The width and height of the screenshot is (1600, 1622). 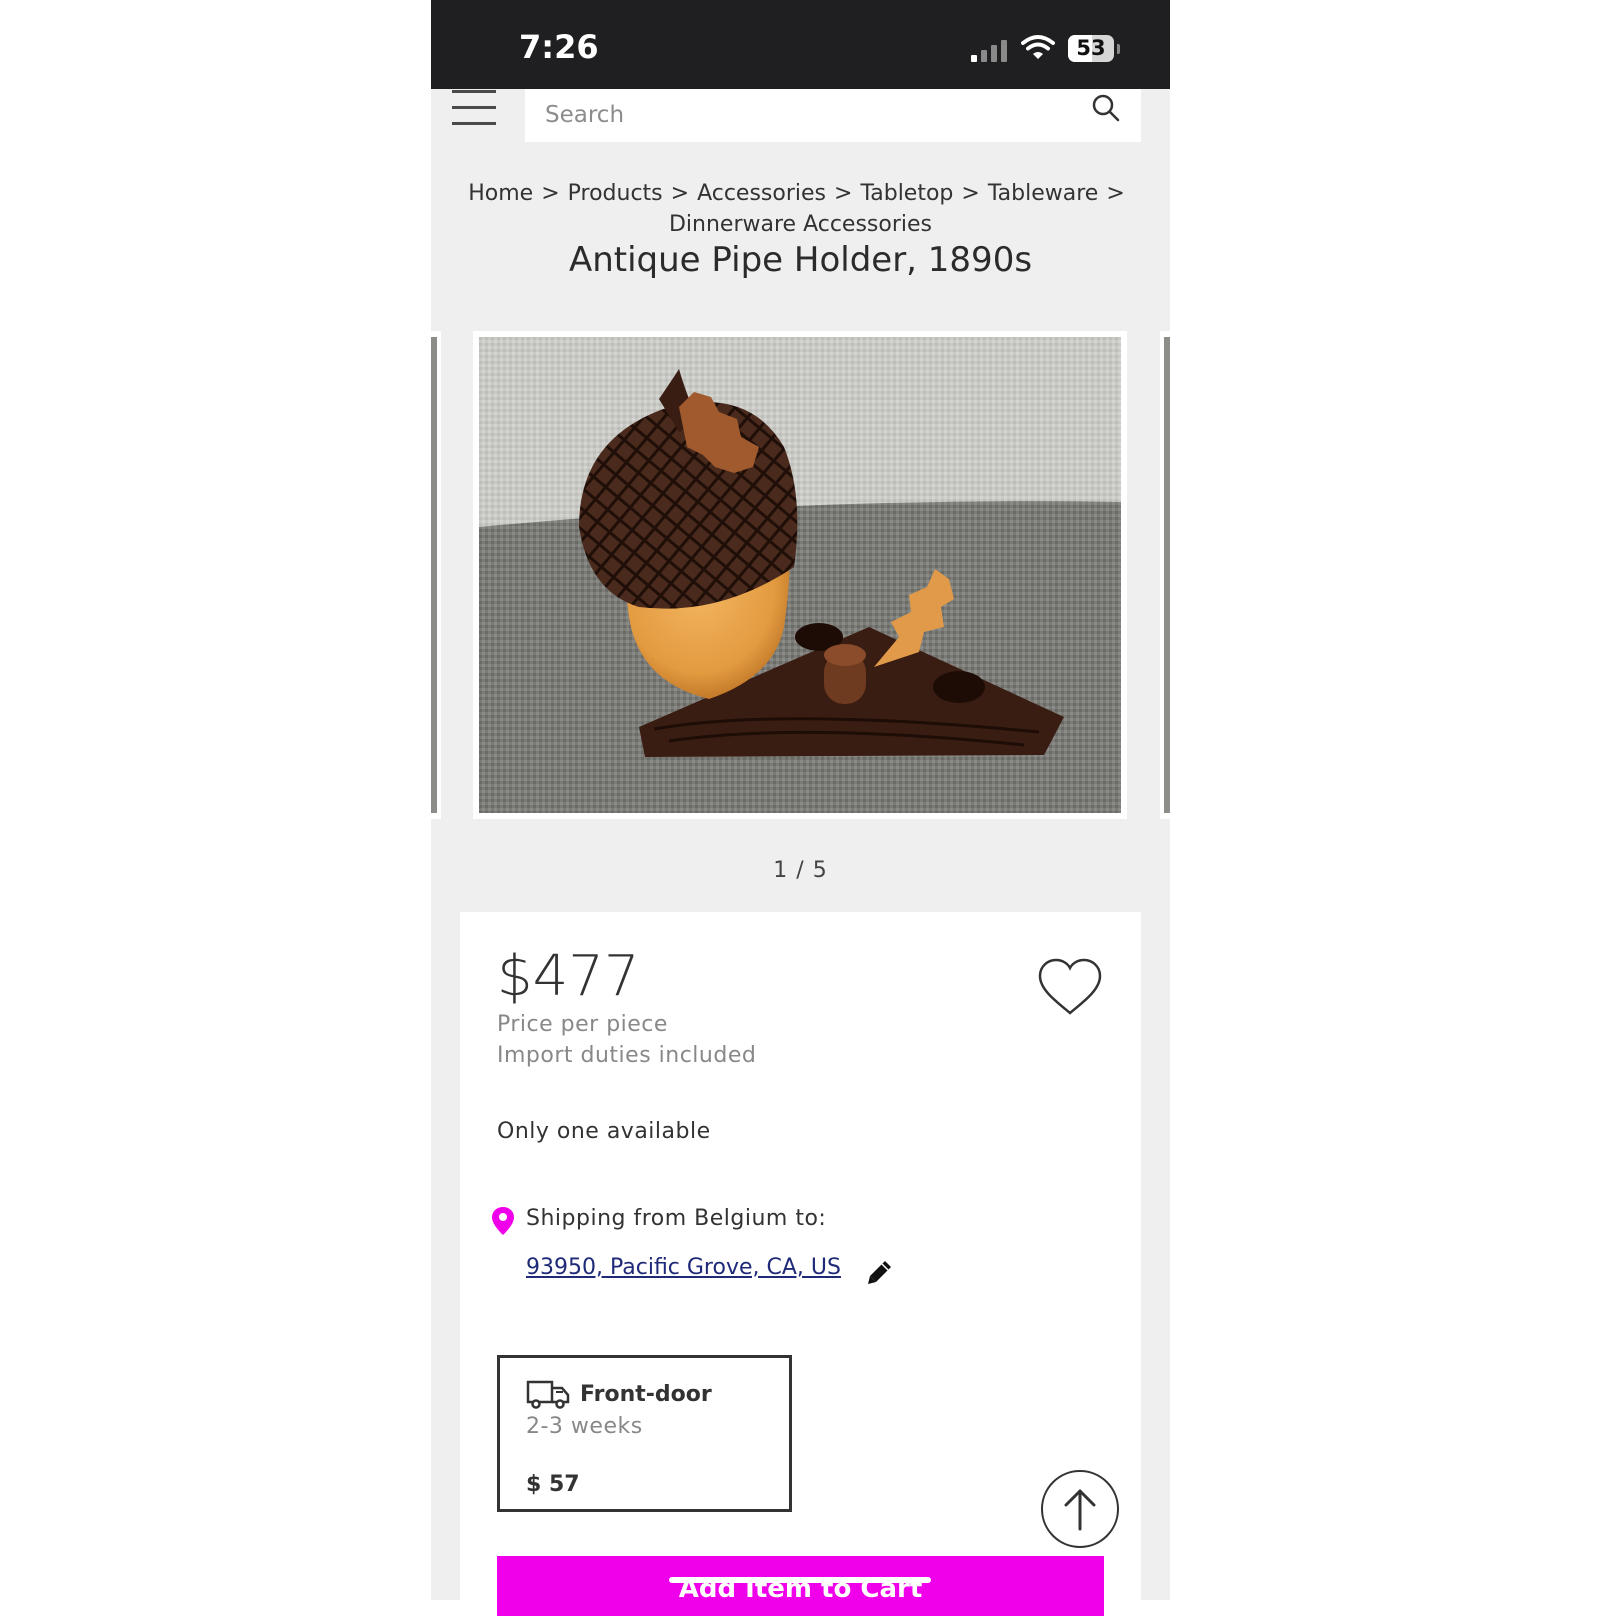 I want to click on arrow-up-icon, so click(x=1080, y=1510).